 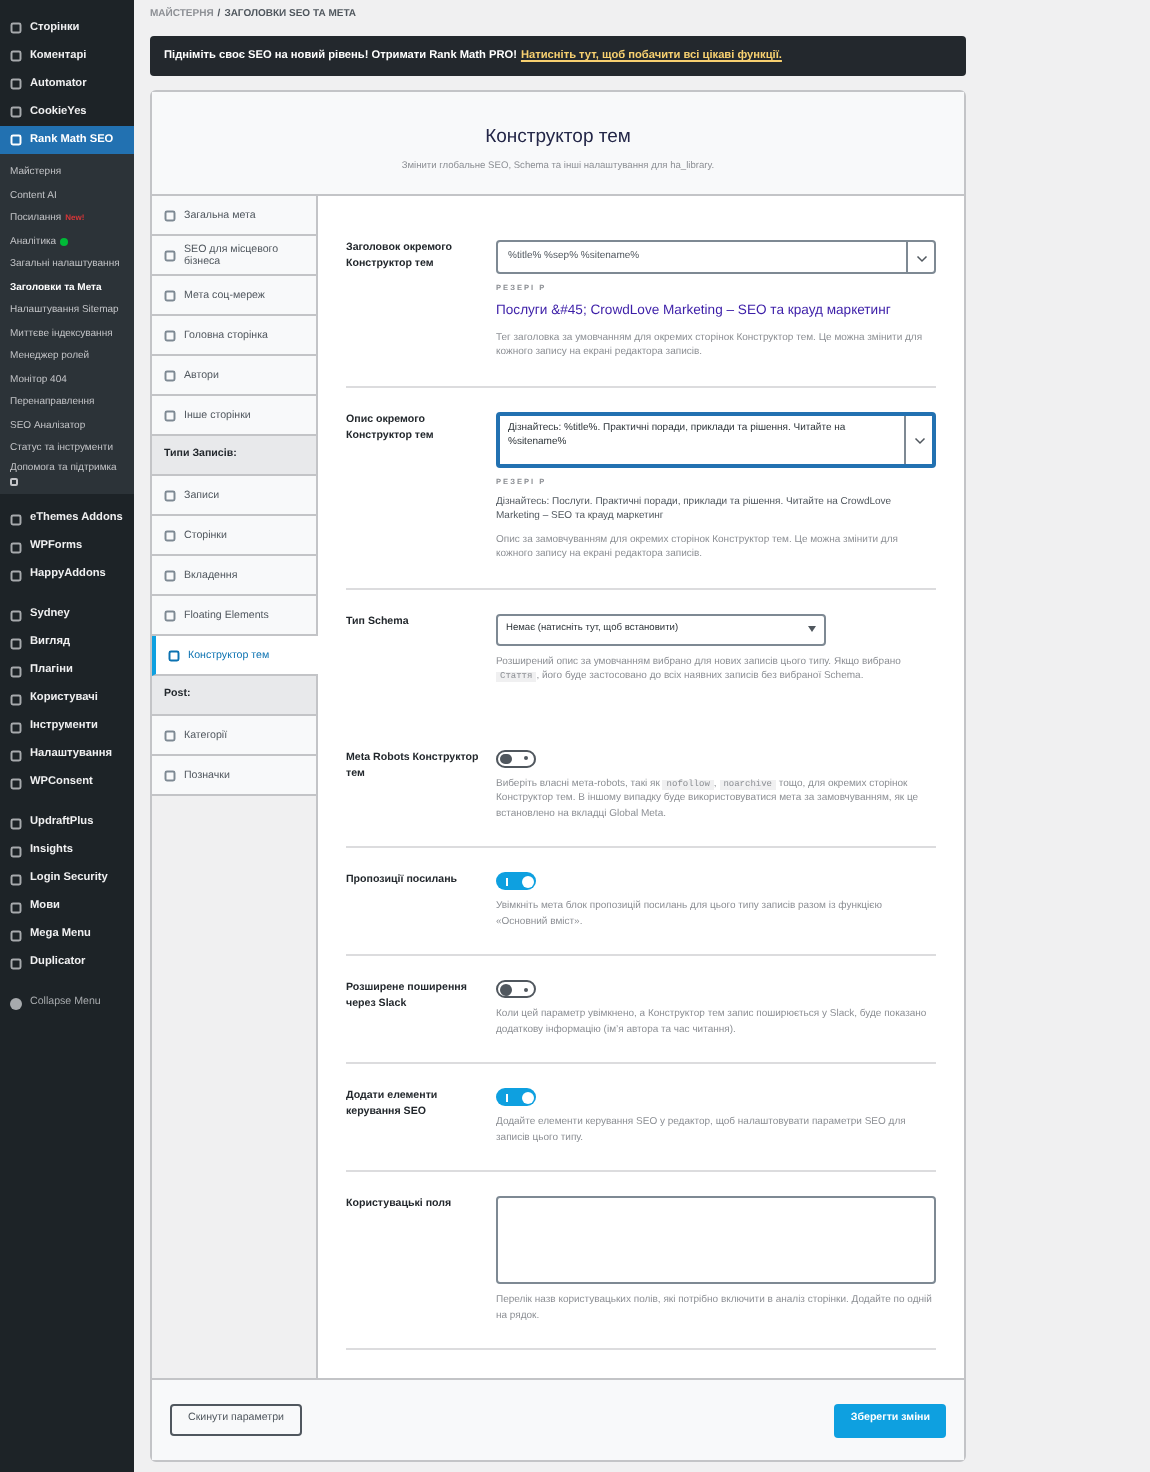 What do you see at coordinates (716, 1240) in the screenshot?
I see `textarea-field` at bounding box center [716, 1240].